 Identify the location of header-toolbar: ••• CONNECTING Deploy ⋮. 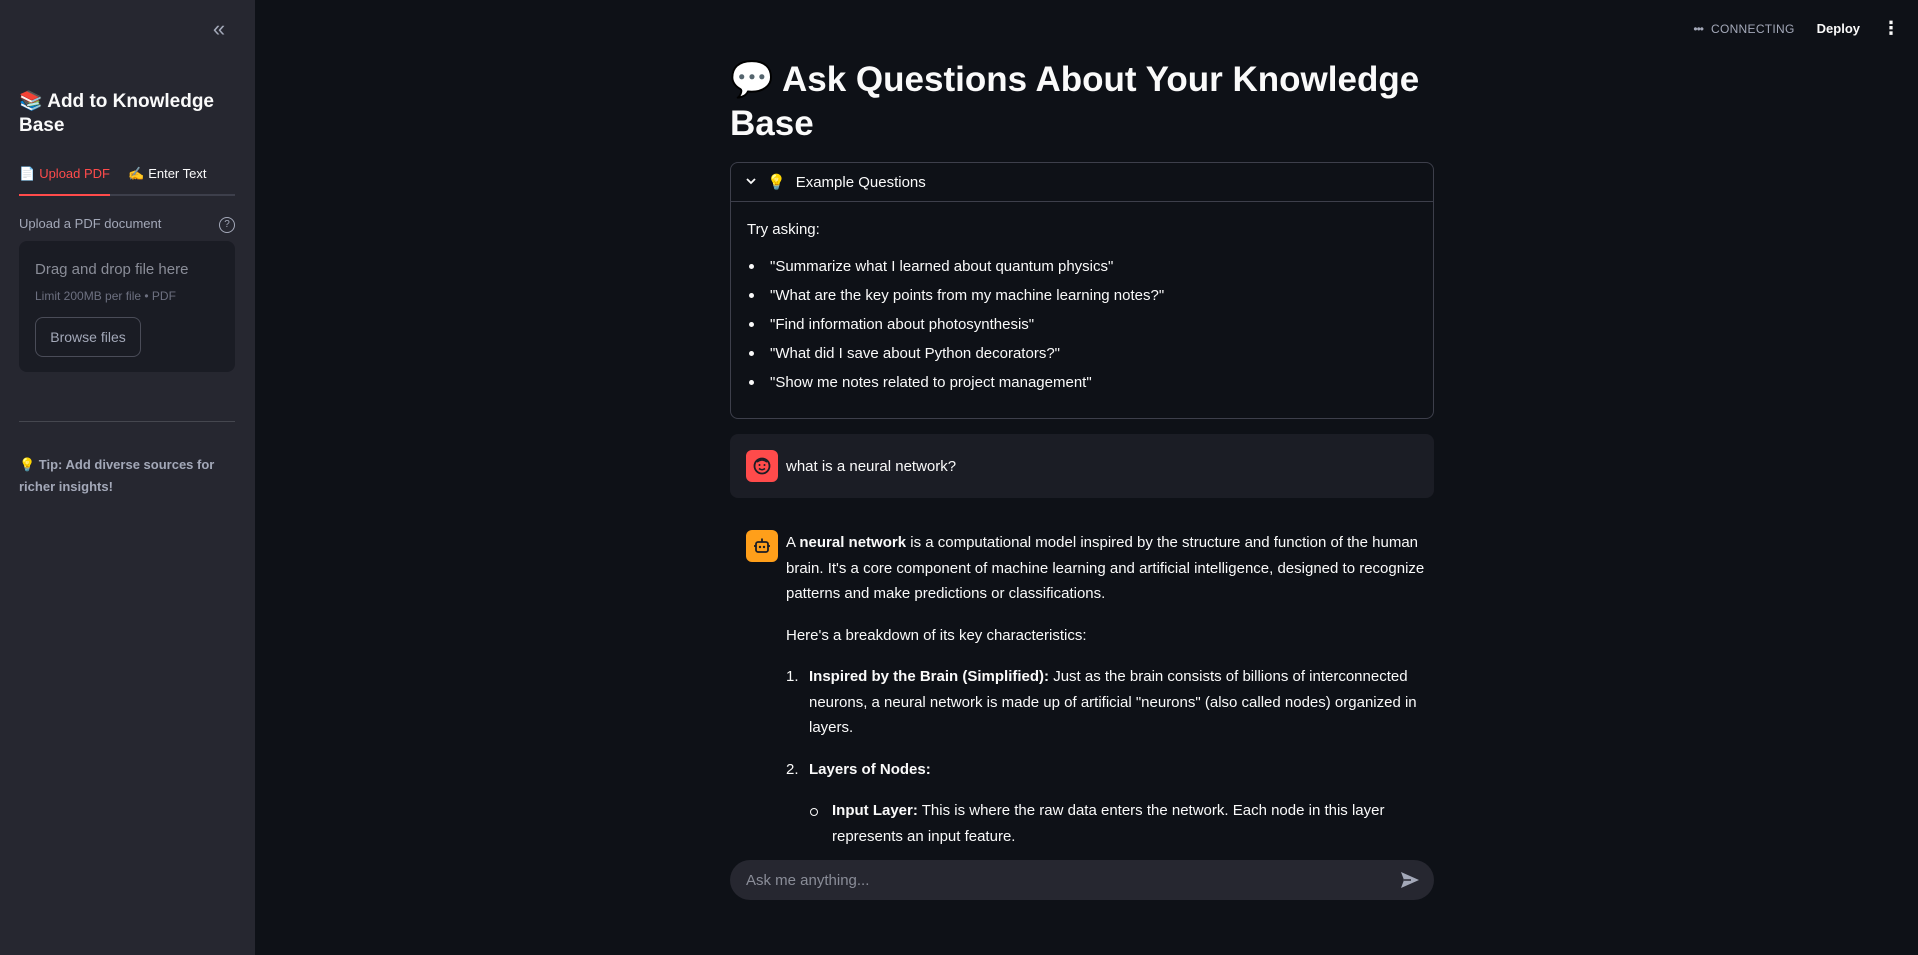
(1796, 28).